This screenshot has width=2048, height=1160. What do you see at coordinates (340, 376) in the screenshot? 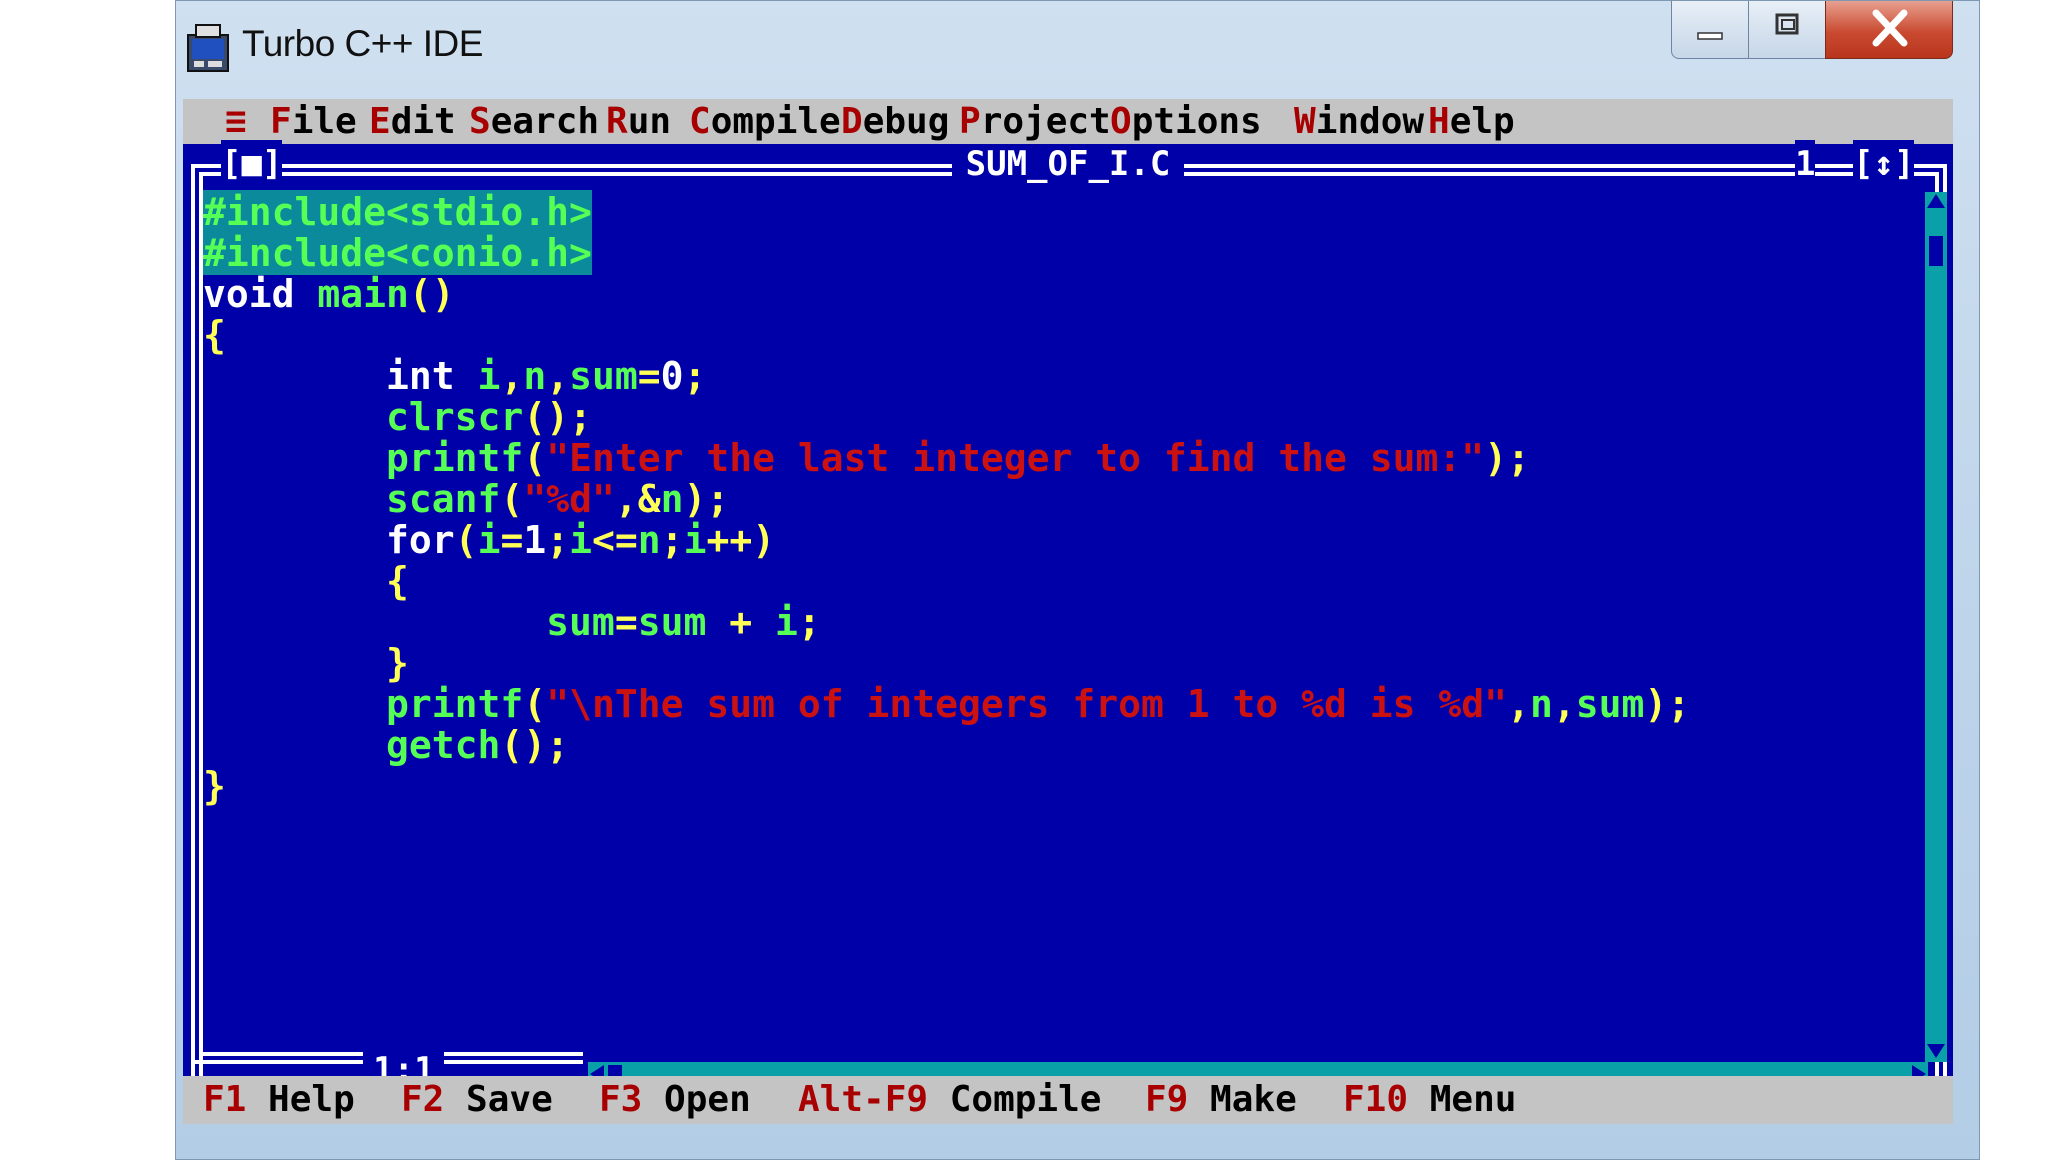
I see `code-token: int` at bounding box center [340, 376].